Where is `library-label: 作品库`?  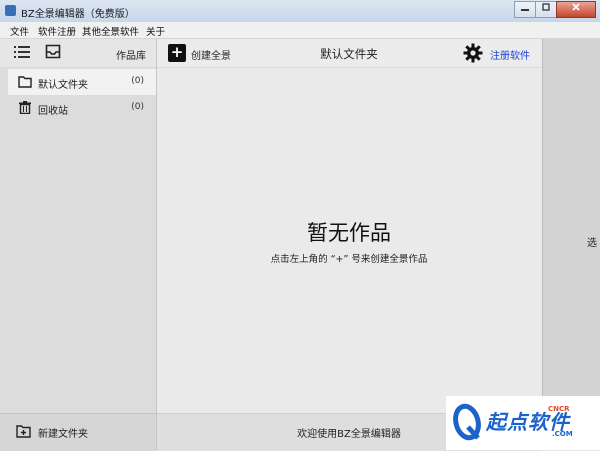
library-label: 作品库 is located at coordinates (131, 56).